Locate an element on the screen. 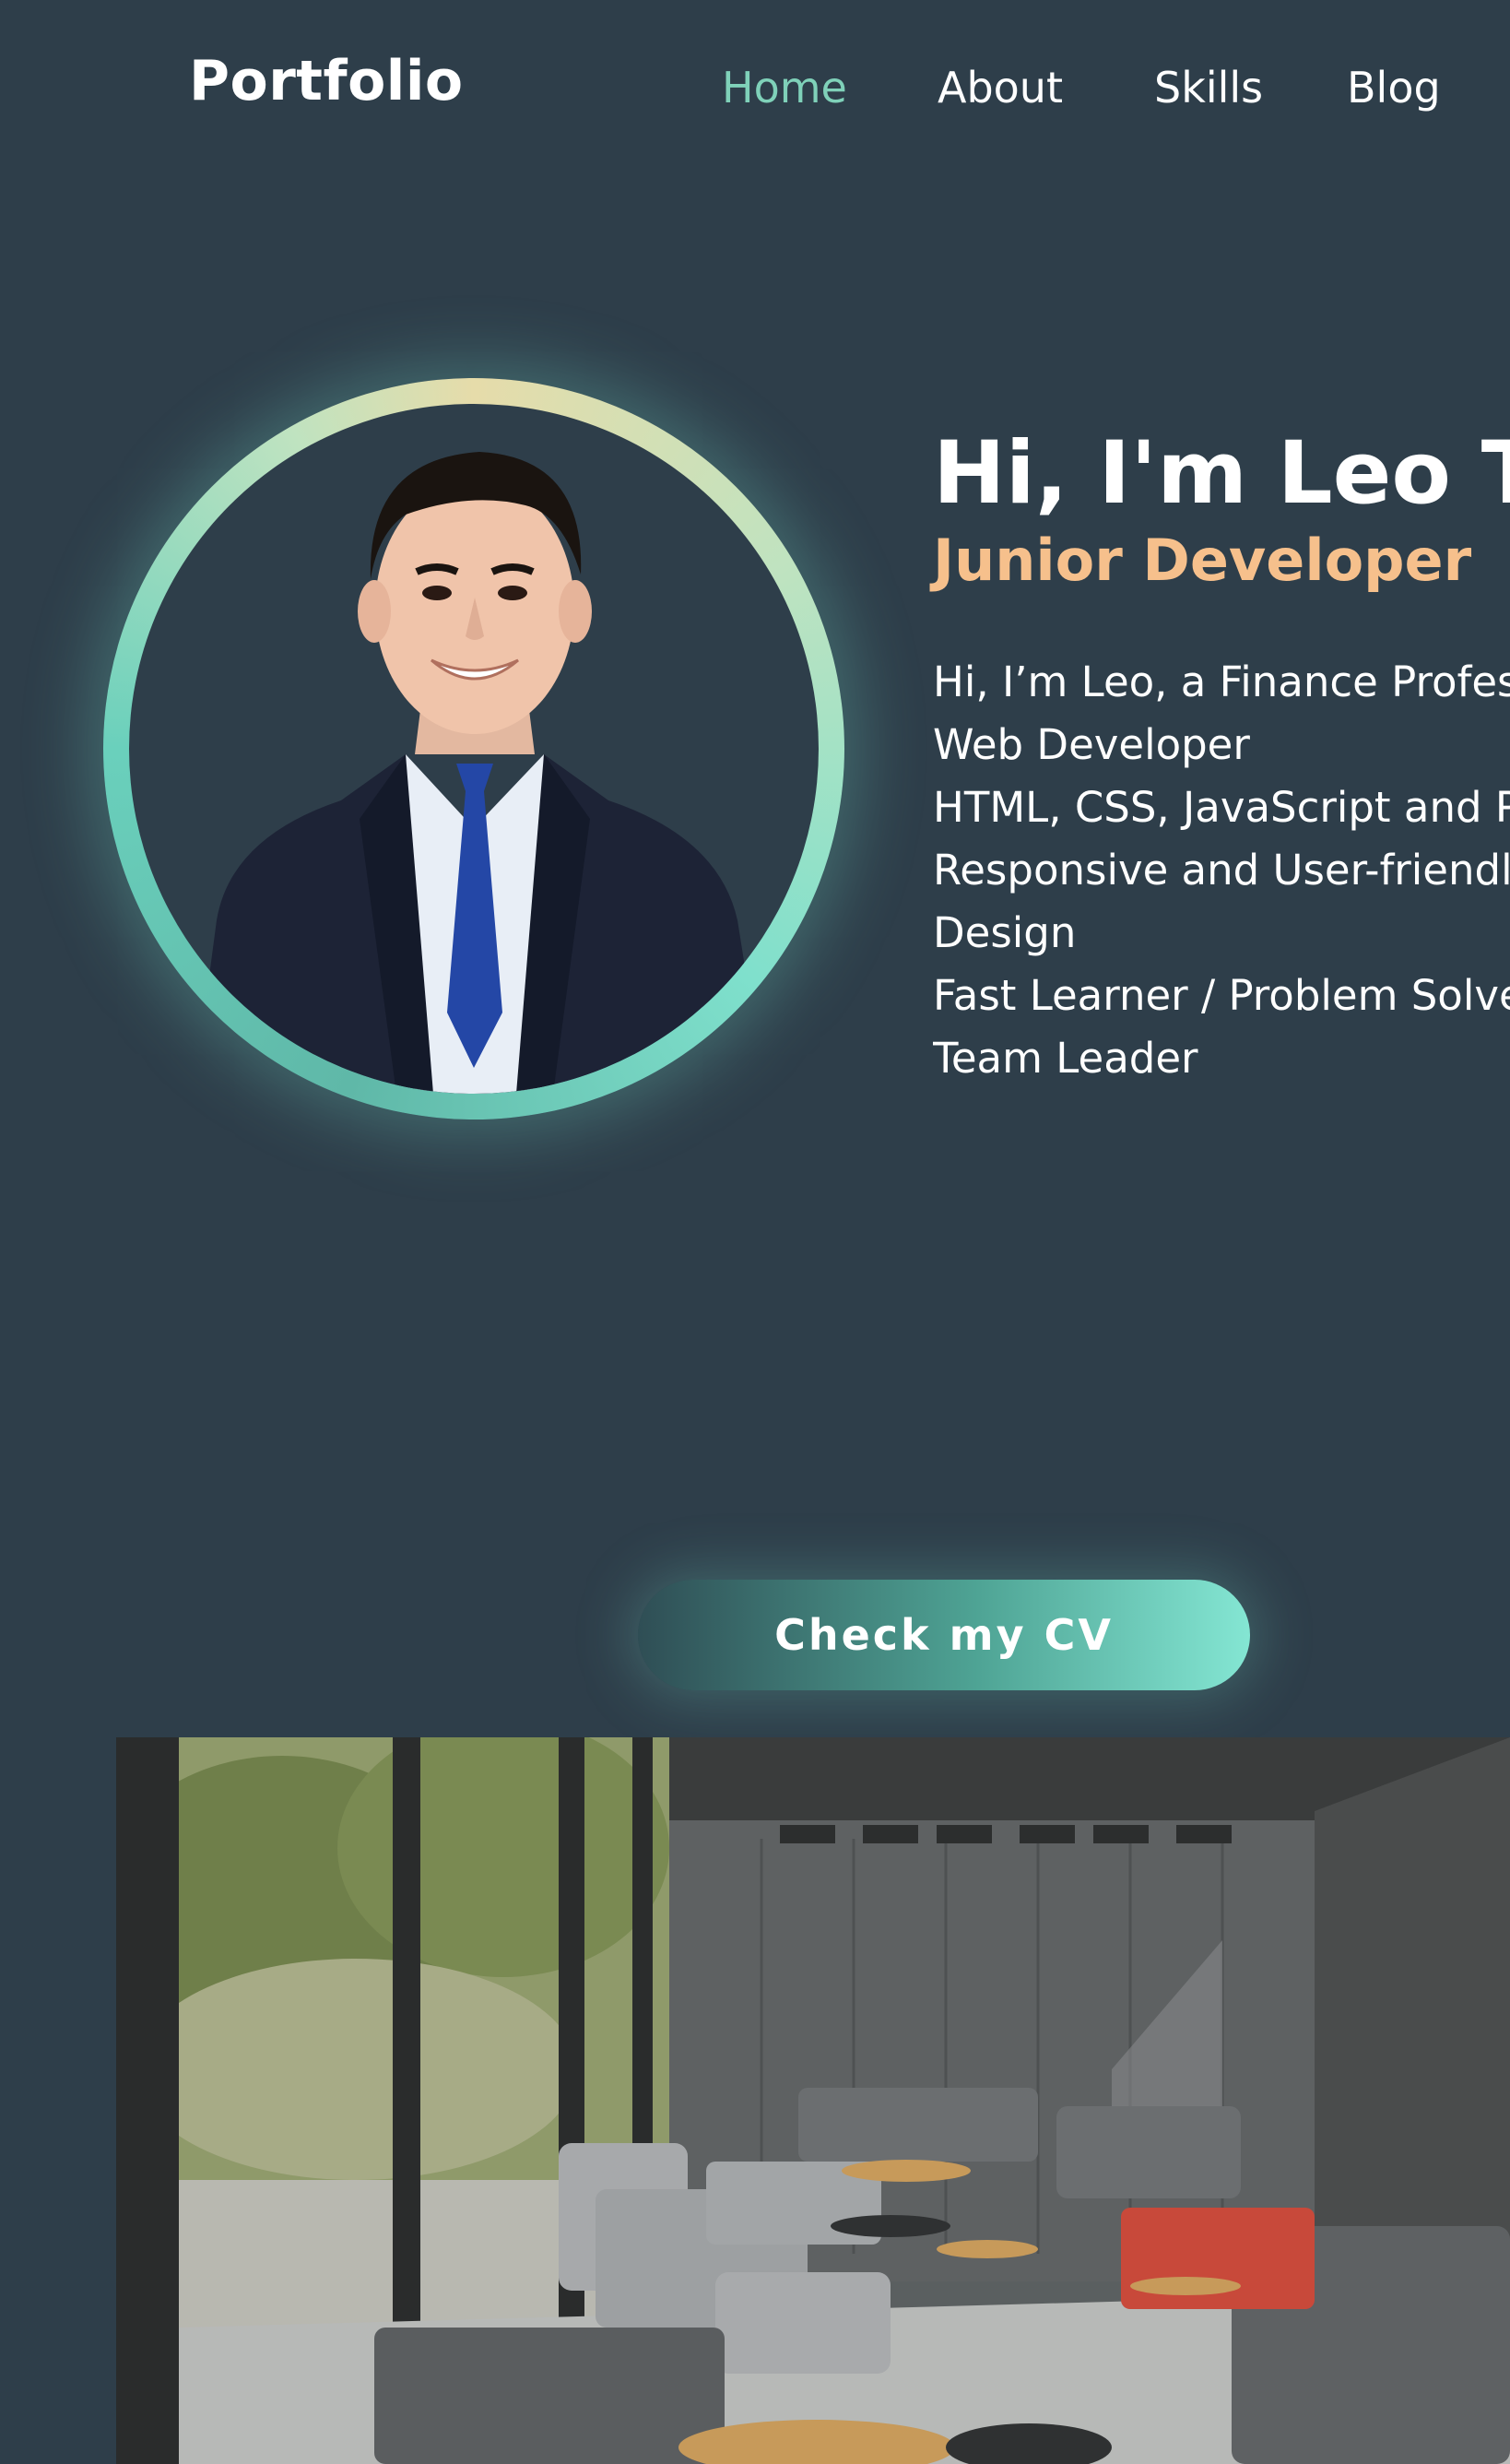  hero-line: HTML, CSS, JavaScript and Py is located at coordinates (1221, 808).